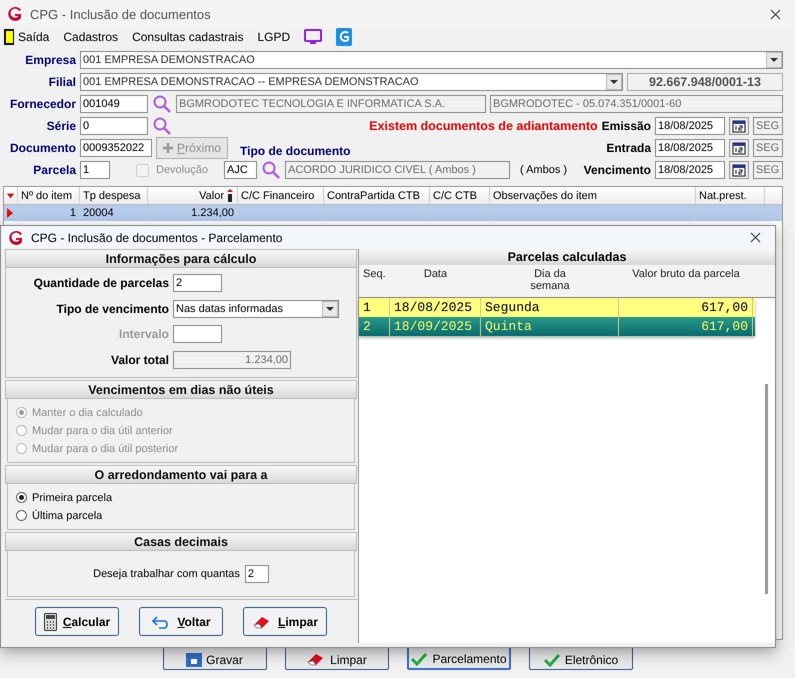 The height and width of the screenshot is (678, 795). I want to click on column-header: C/C Financeiro, so click(281, 195).